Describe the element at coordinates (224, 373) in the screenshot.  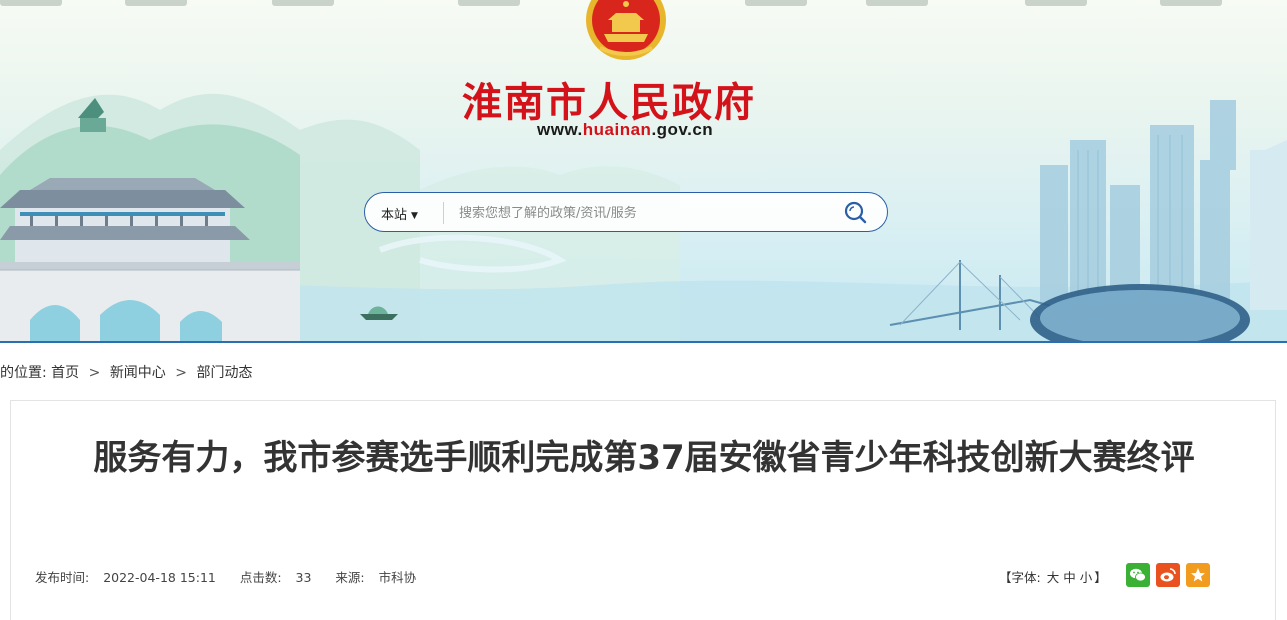
I see `breadcrumb-department-news: 部门动态` at that location.